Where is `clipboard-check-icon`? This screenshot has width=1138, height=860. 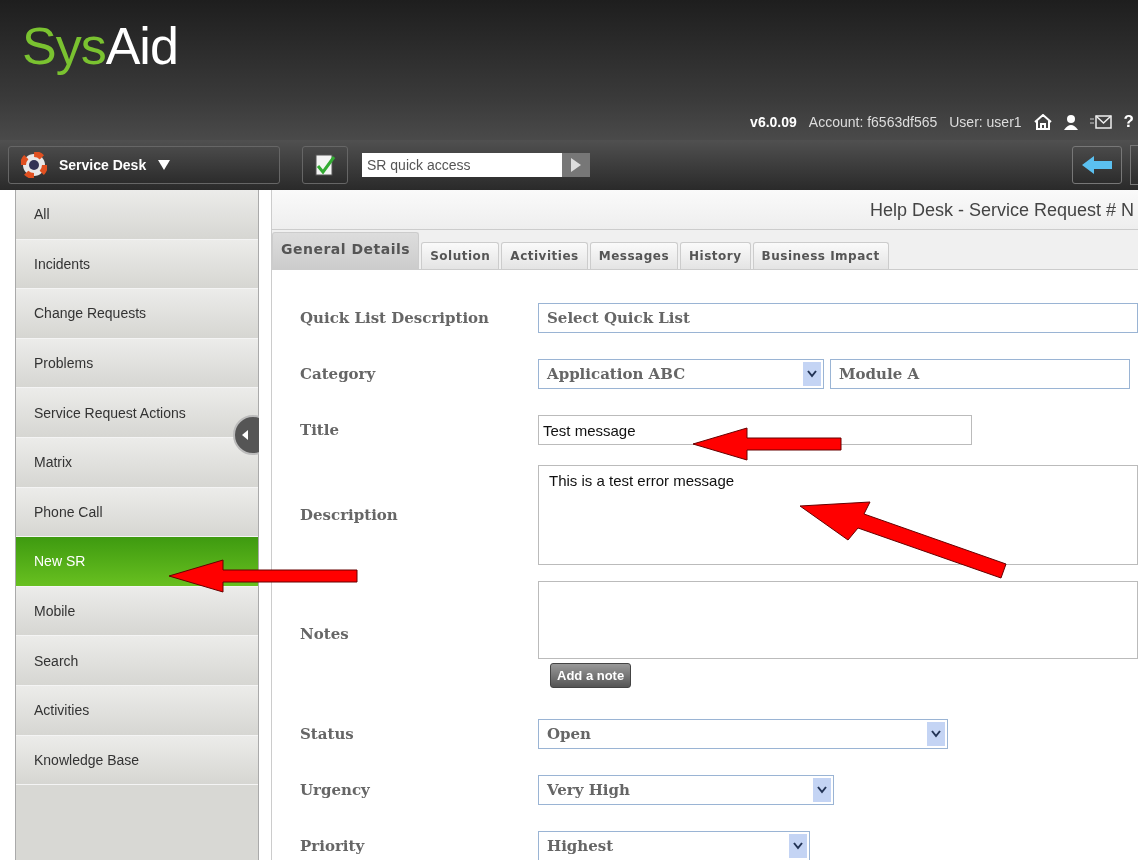
clipboard-check-icon is located at coordinates (325, 165).